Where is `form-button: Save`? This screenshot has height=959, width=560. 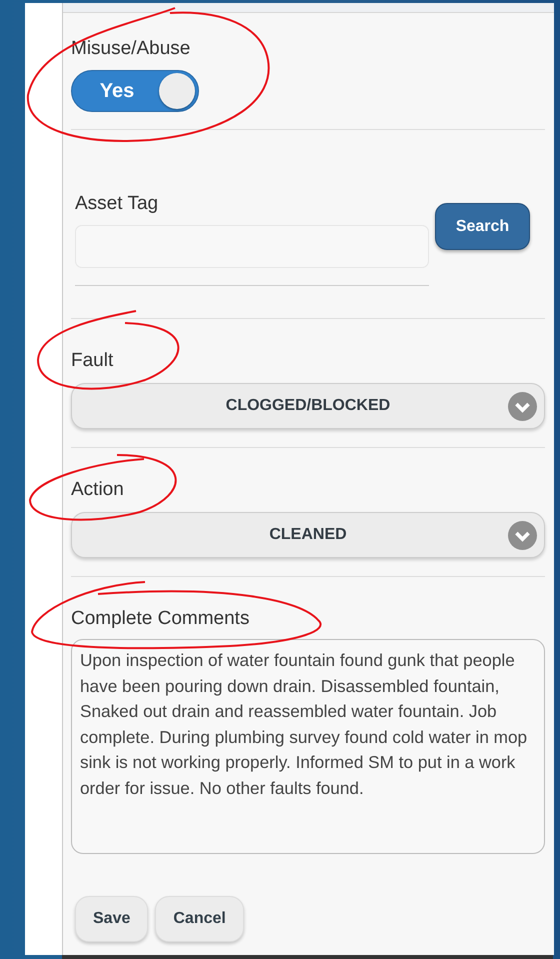
form-button: Save is located at coordinates (111, 919).